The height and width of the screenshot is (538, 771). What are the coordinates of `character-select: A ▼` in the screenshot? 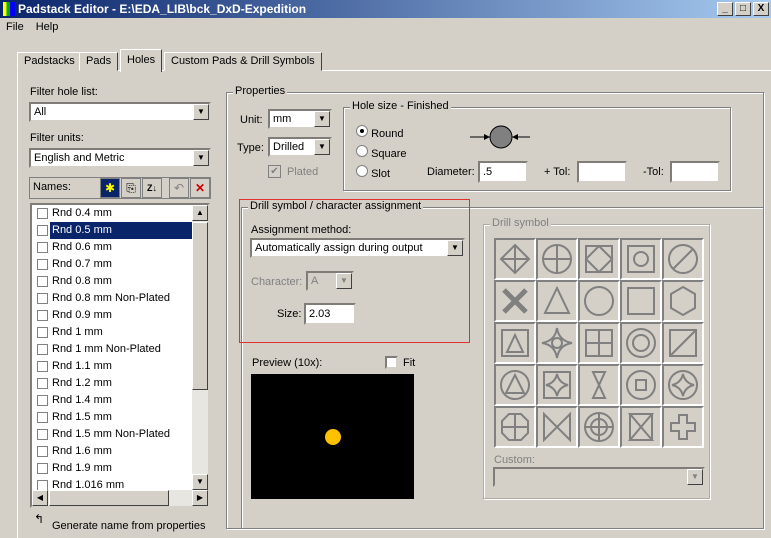 It's located at (330, 281).